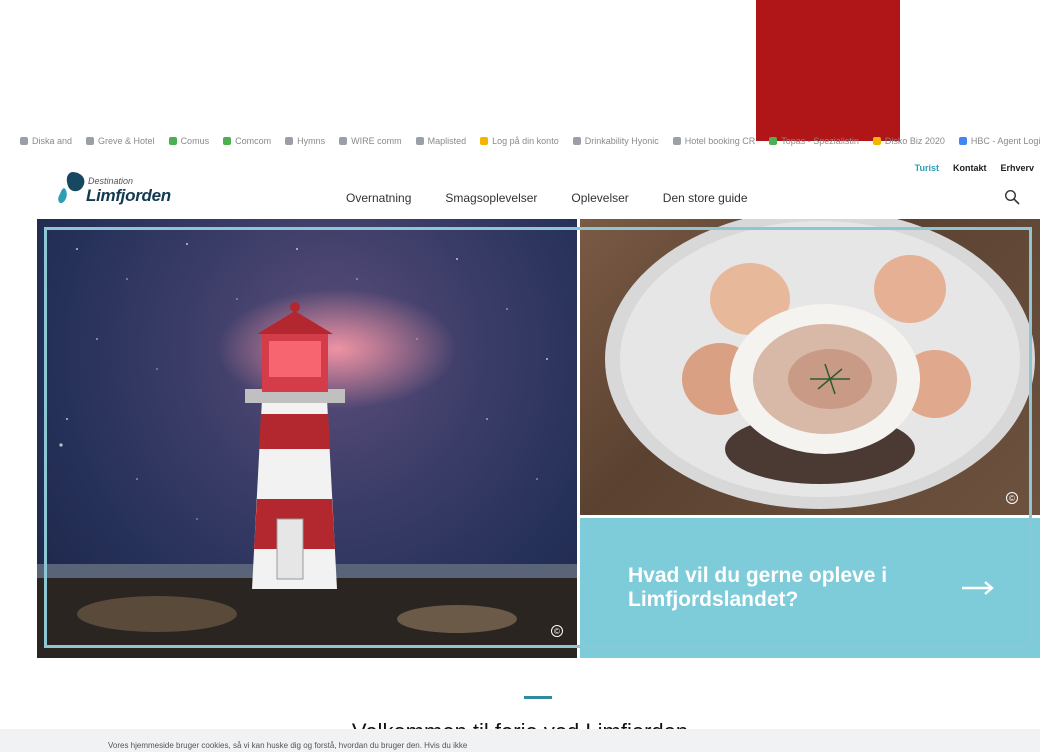 The width and height of the screenshot is (1040, 752). What do you see at coordinates (52, 141) in the screenshot?
I see `bookmark-label: Diska and` at bounding box center [52, 141].